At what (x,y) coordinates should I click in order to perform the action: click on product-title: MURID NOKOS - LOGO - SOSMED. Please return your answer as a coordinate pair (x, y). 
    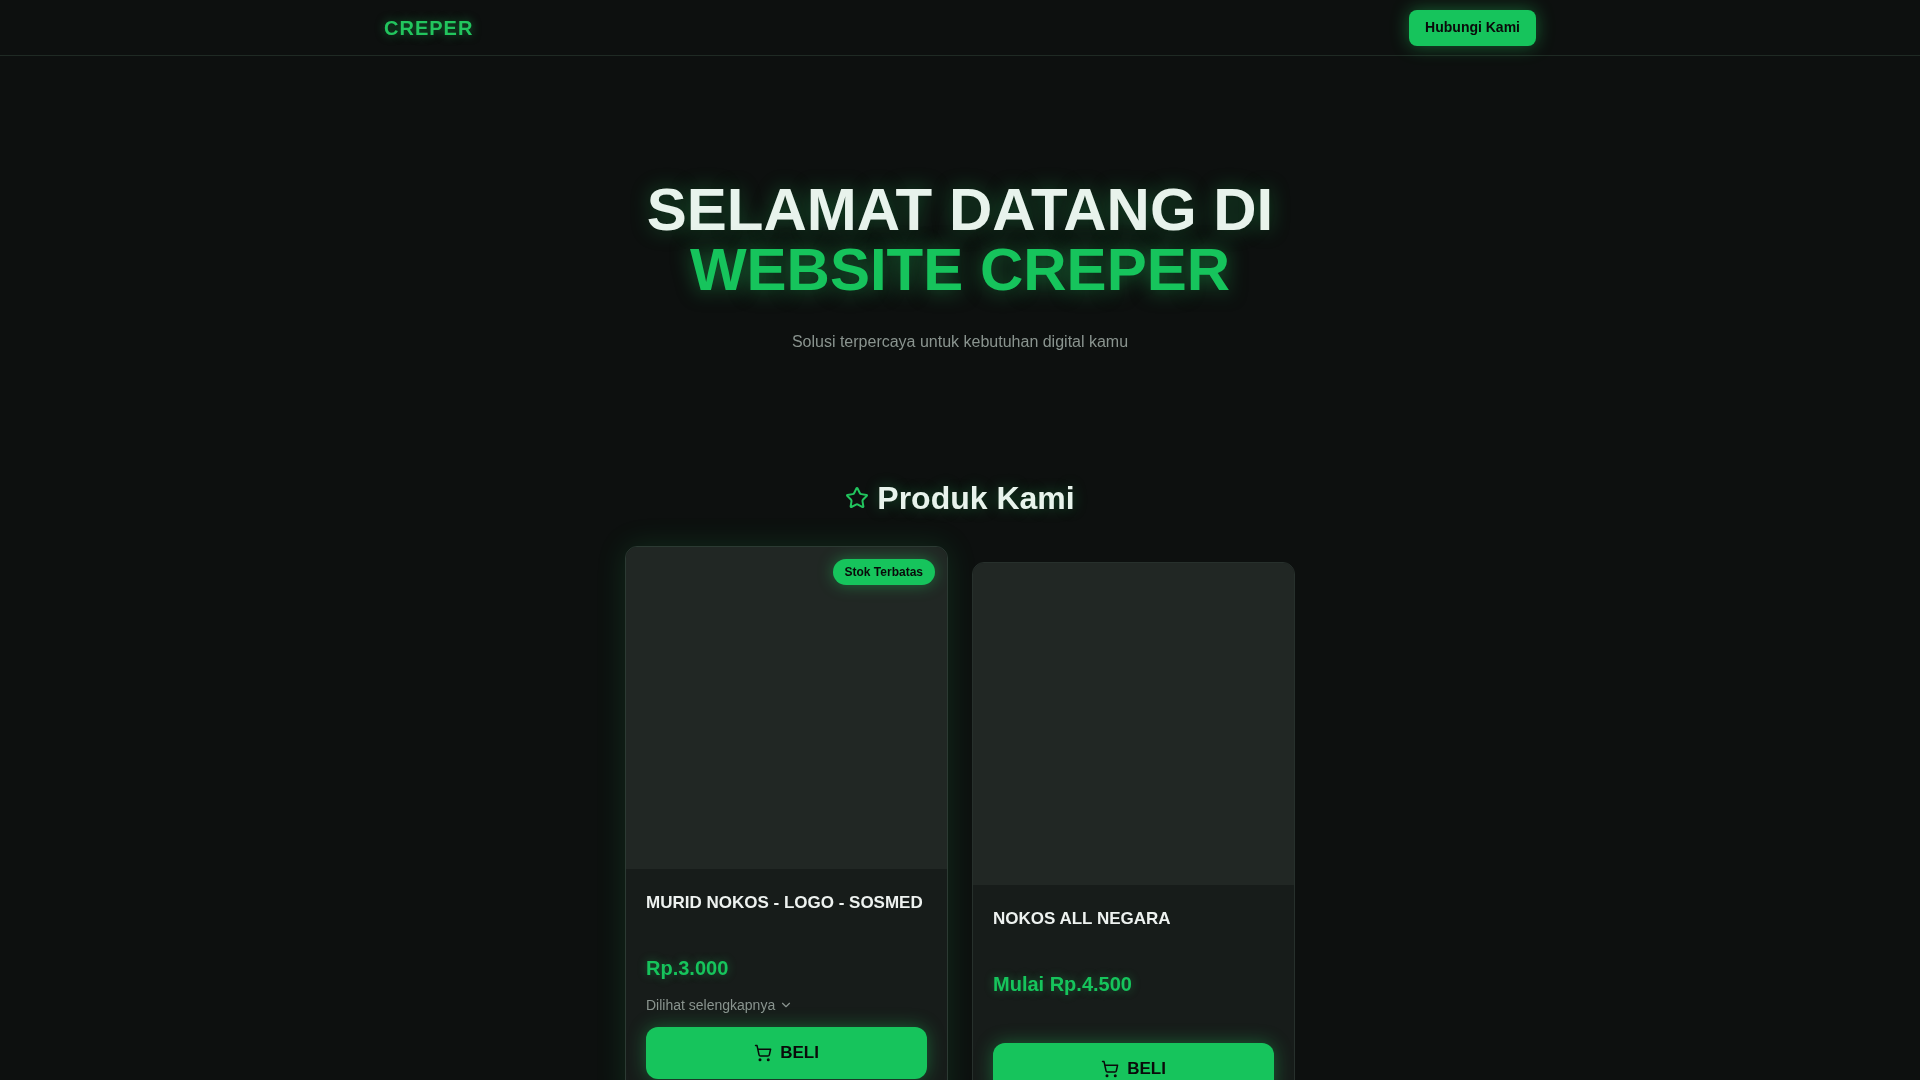
    Looking at the image, I should click on (785, 903).